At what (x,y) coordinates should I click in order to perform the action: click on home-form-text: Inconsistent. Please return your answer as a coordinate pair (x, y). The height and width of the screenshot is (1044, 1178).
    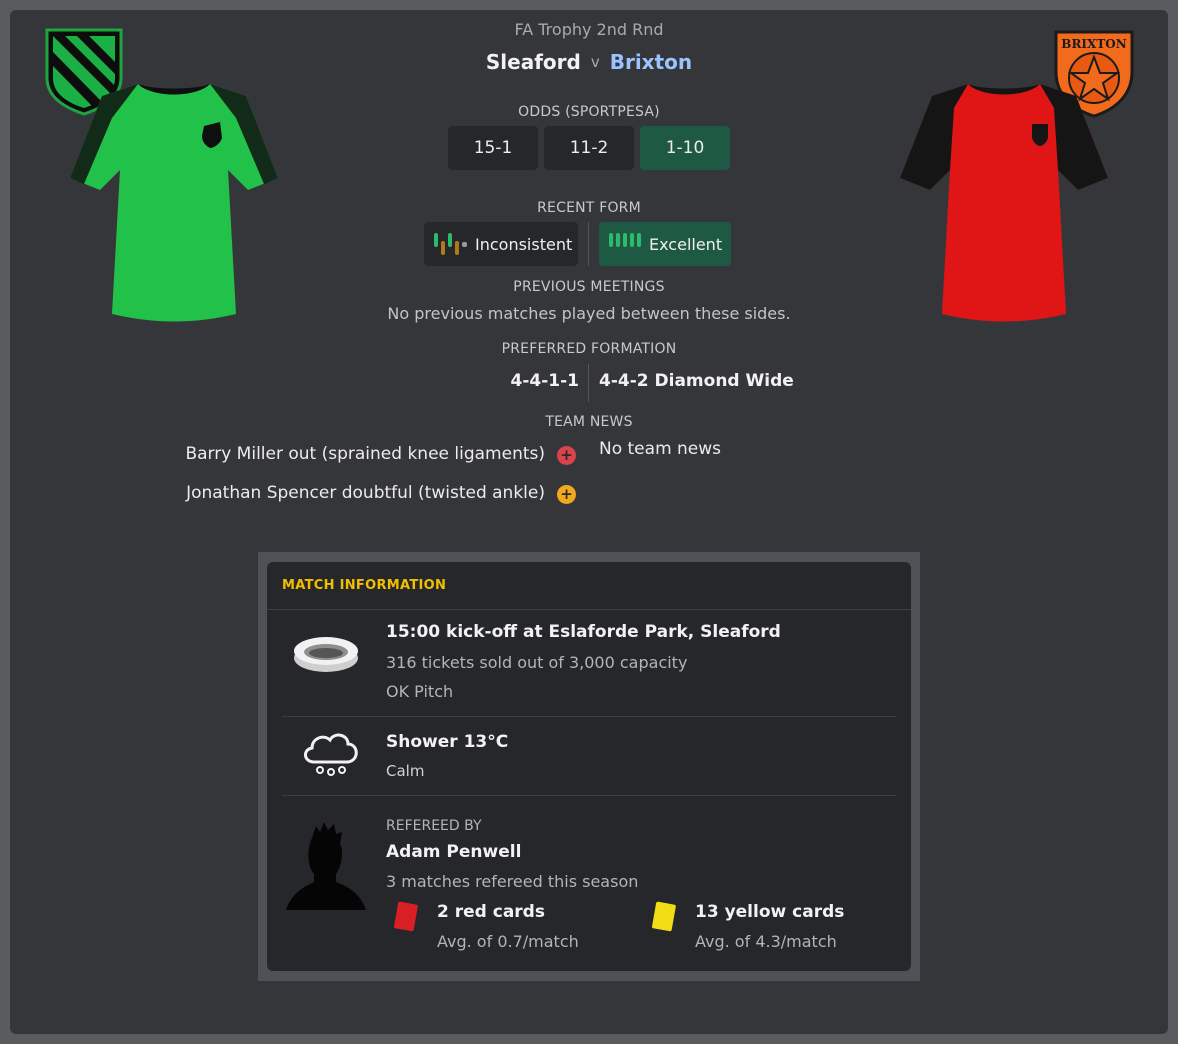
    Looking at the image, I should click on (524, 244).